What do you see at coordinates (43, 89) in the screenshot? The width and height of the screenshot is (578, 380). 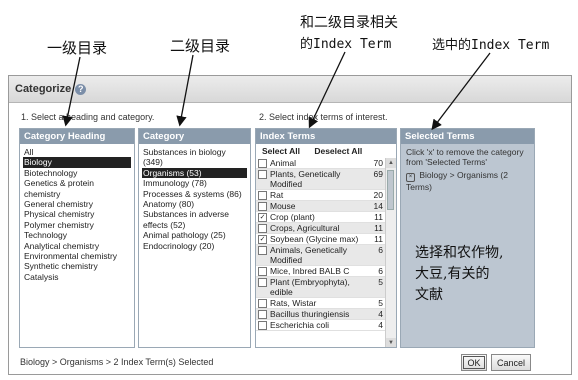 I see `dialog-title: Categorize` at bounding box center [43, 89].